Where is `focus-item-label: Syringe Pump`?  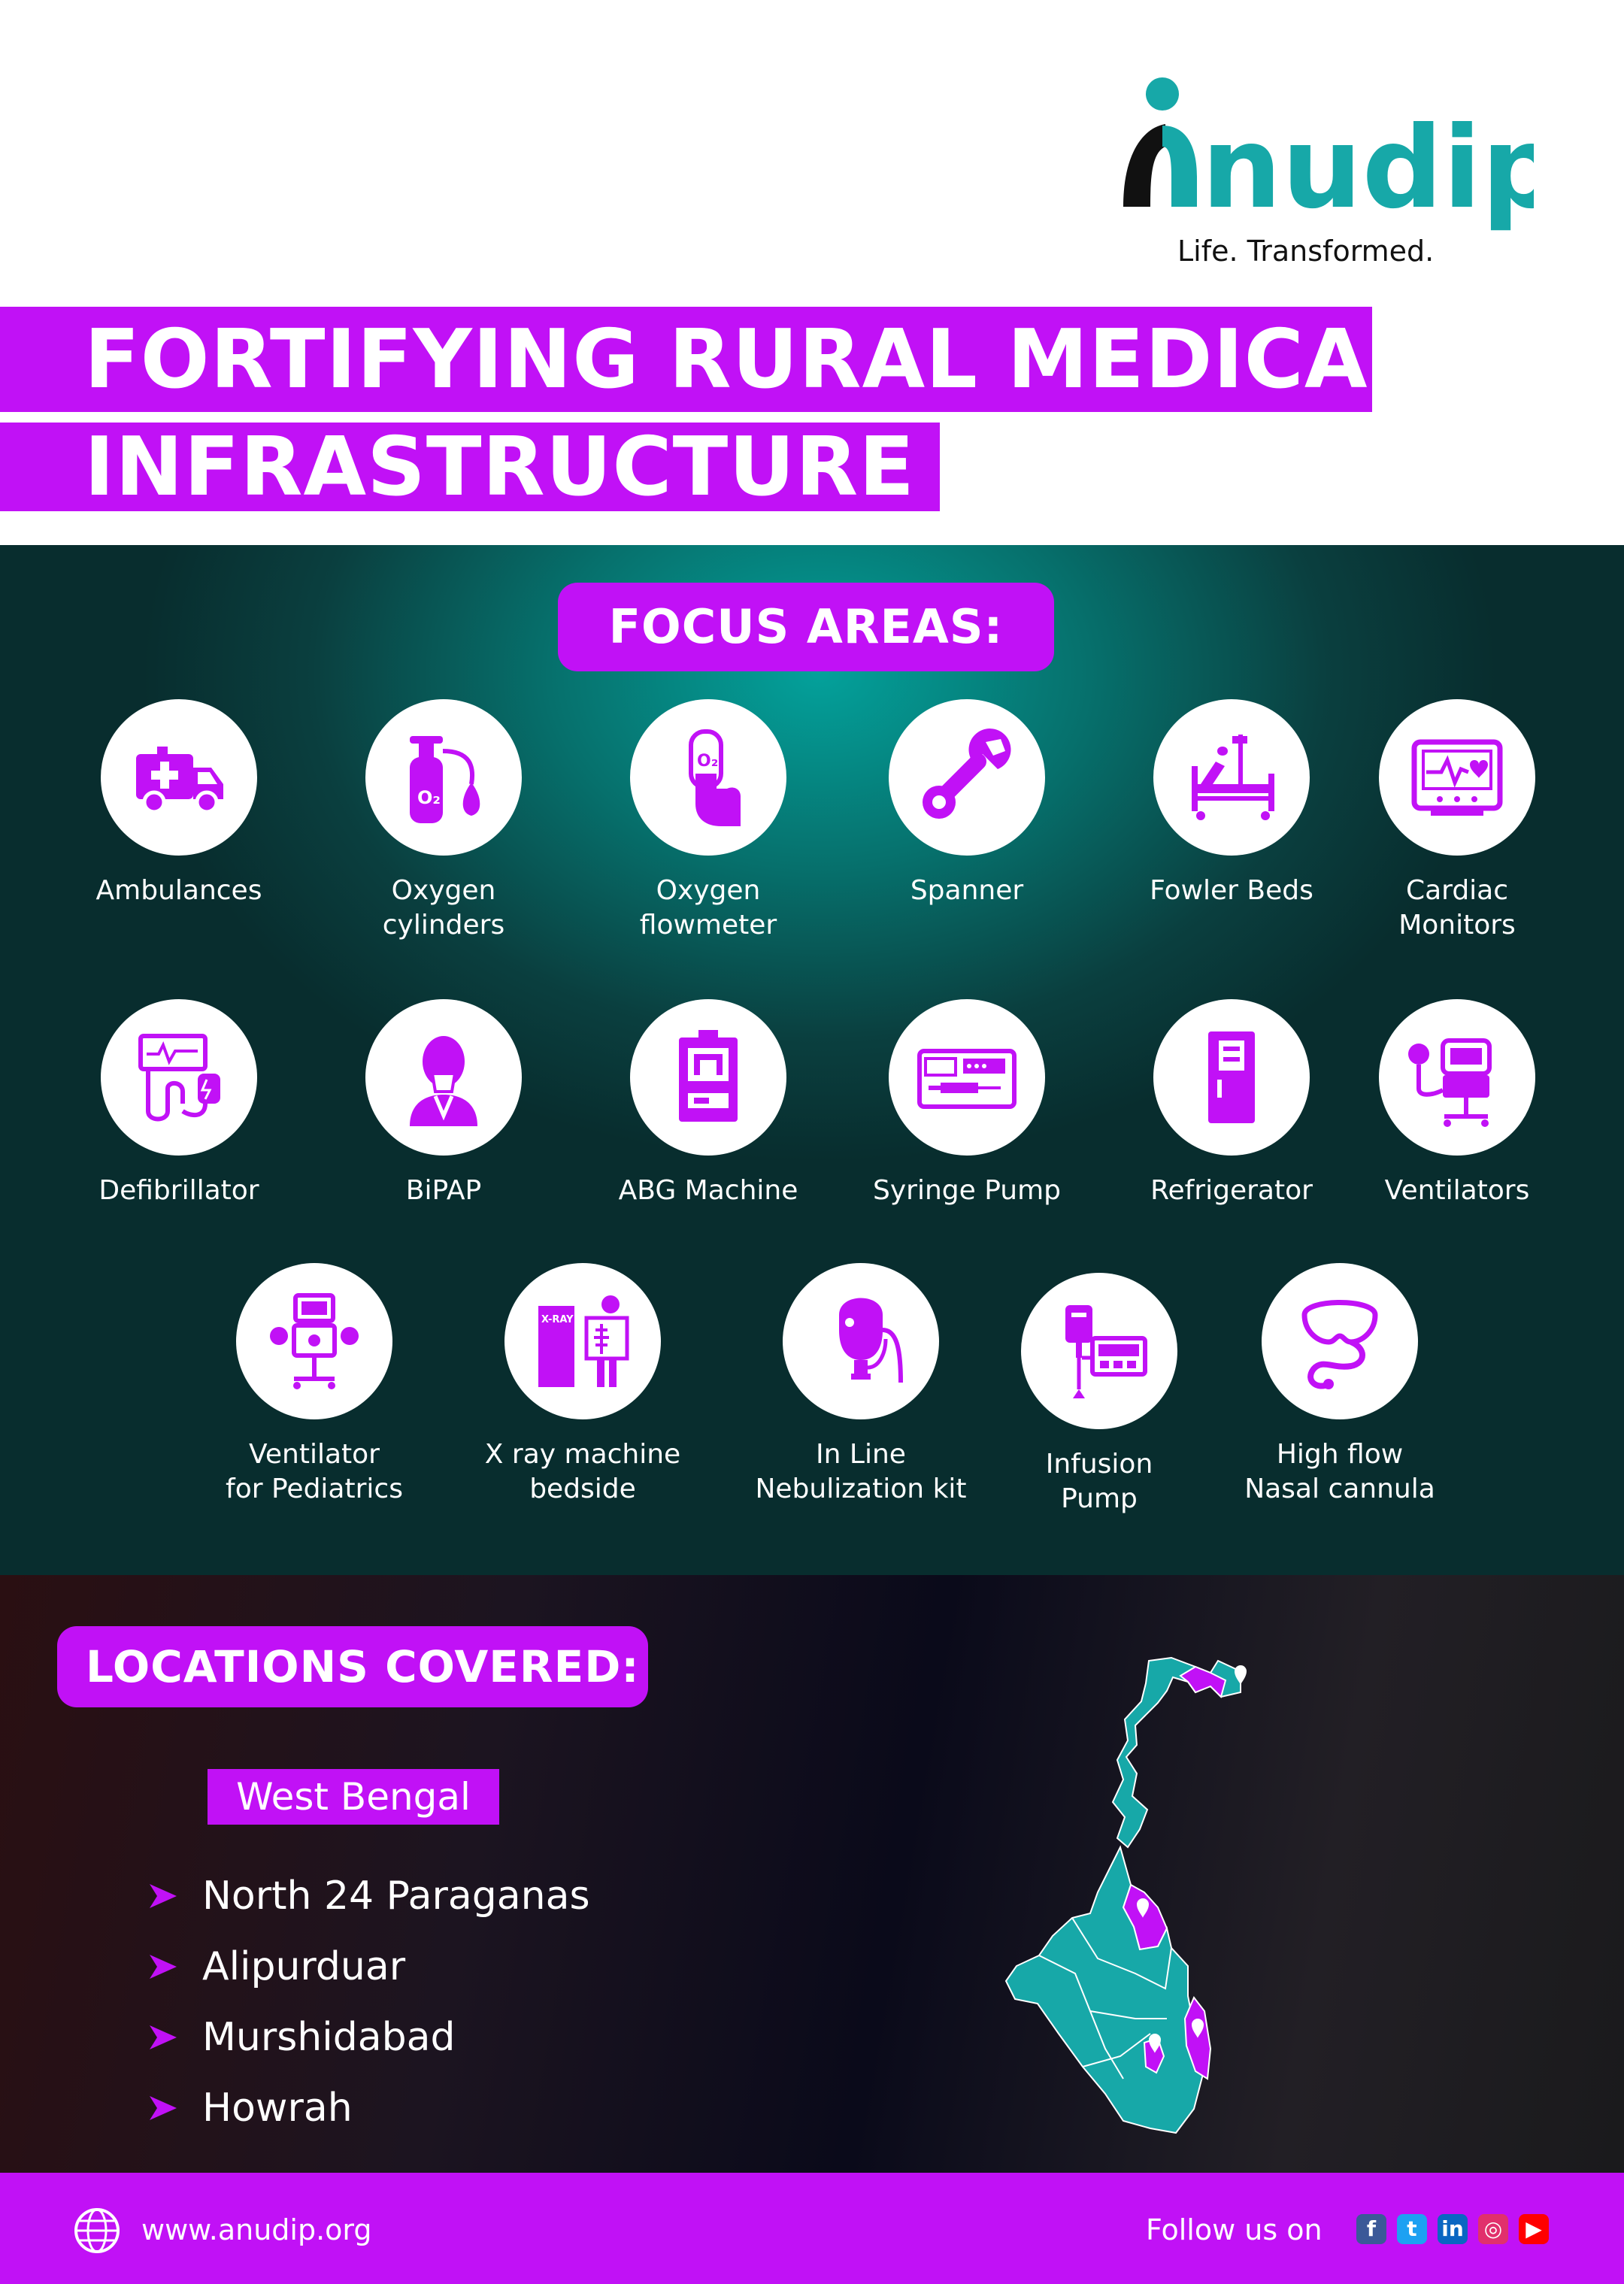
focus-item-label: Syringe Pump is located at coordinates (967, 1190).